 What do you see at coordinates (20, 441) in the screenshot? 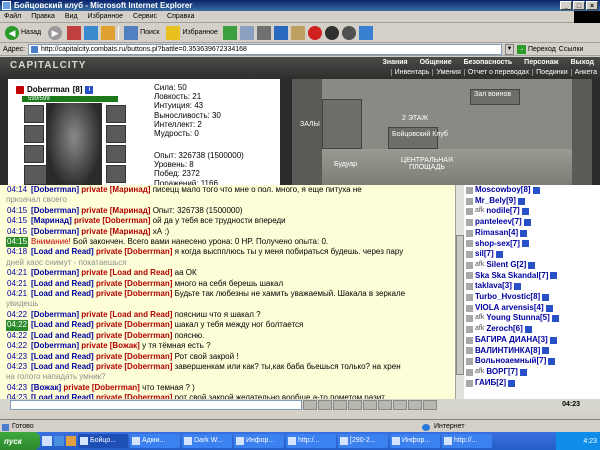
I see `start-button: пуск` at bounding box center [20, 441].